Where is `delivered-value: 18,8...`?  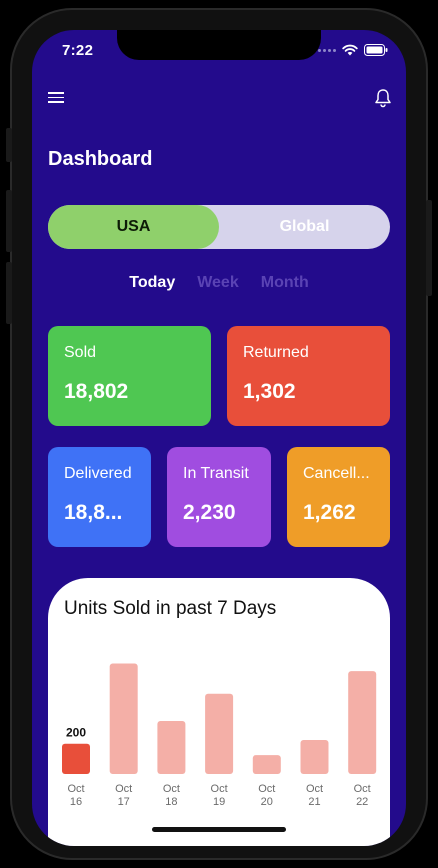
delivered-value: 18,8... is located at coordinates (93, 512).